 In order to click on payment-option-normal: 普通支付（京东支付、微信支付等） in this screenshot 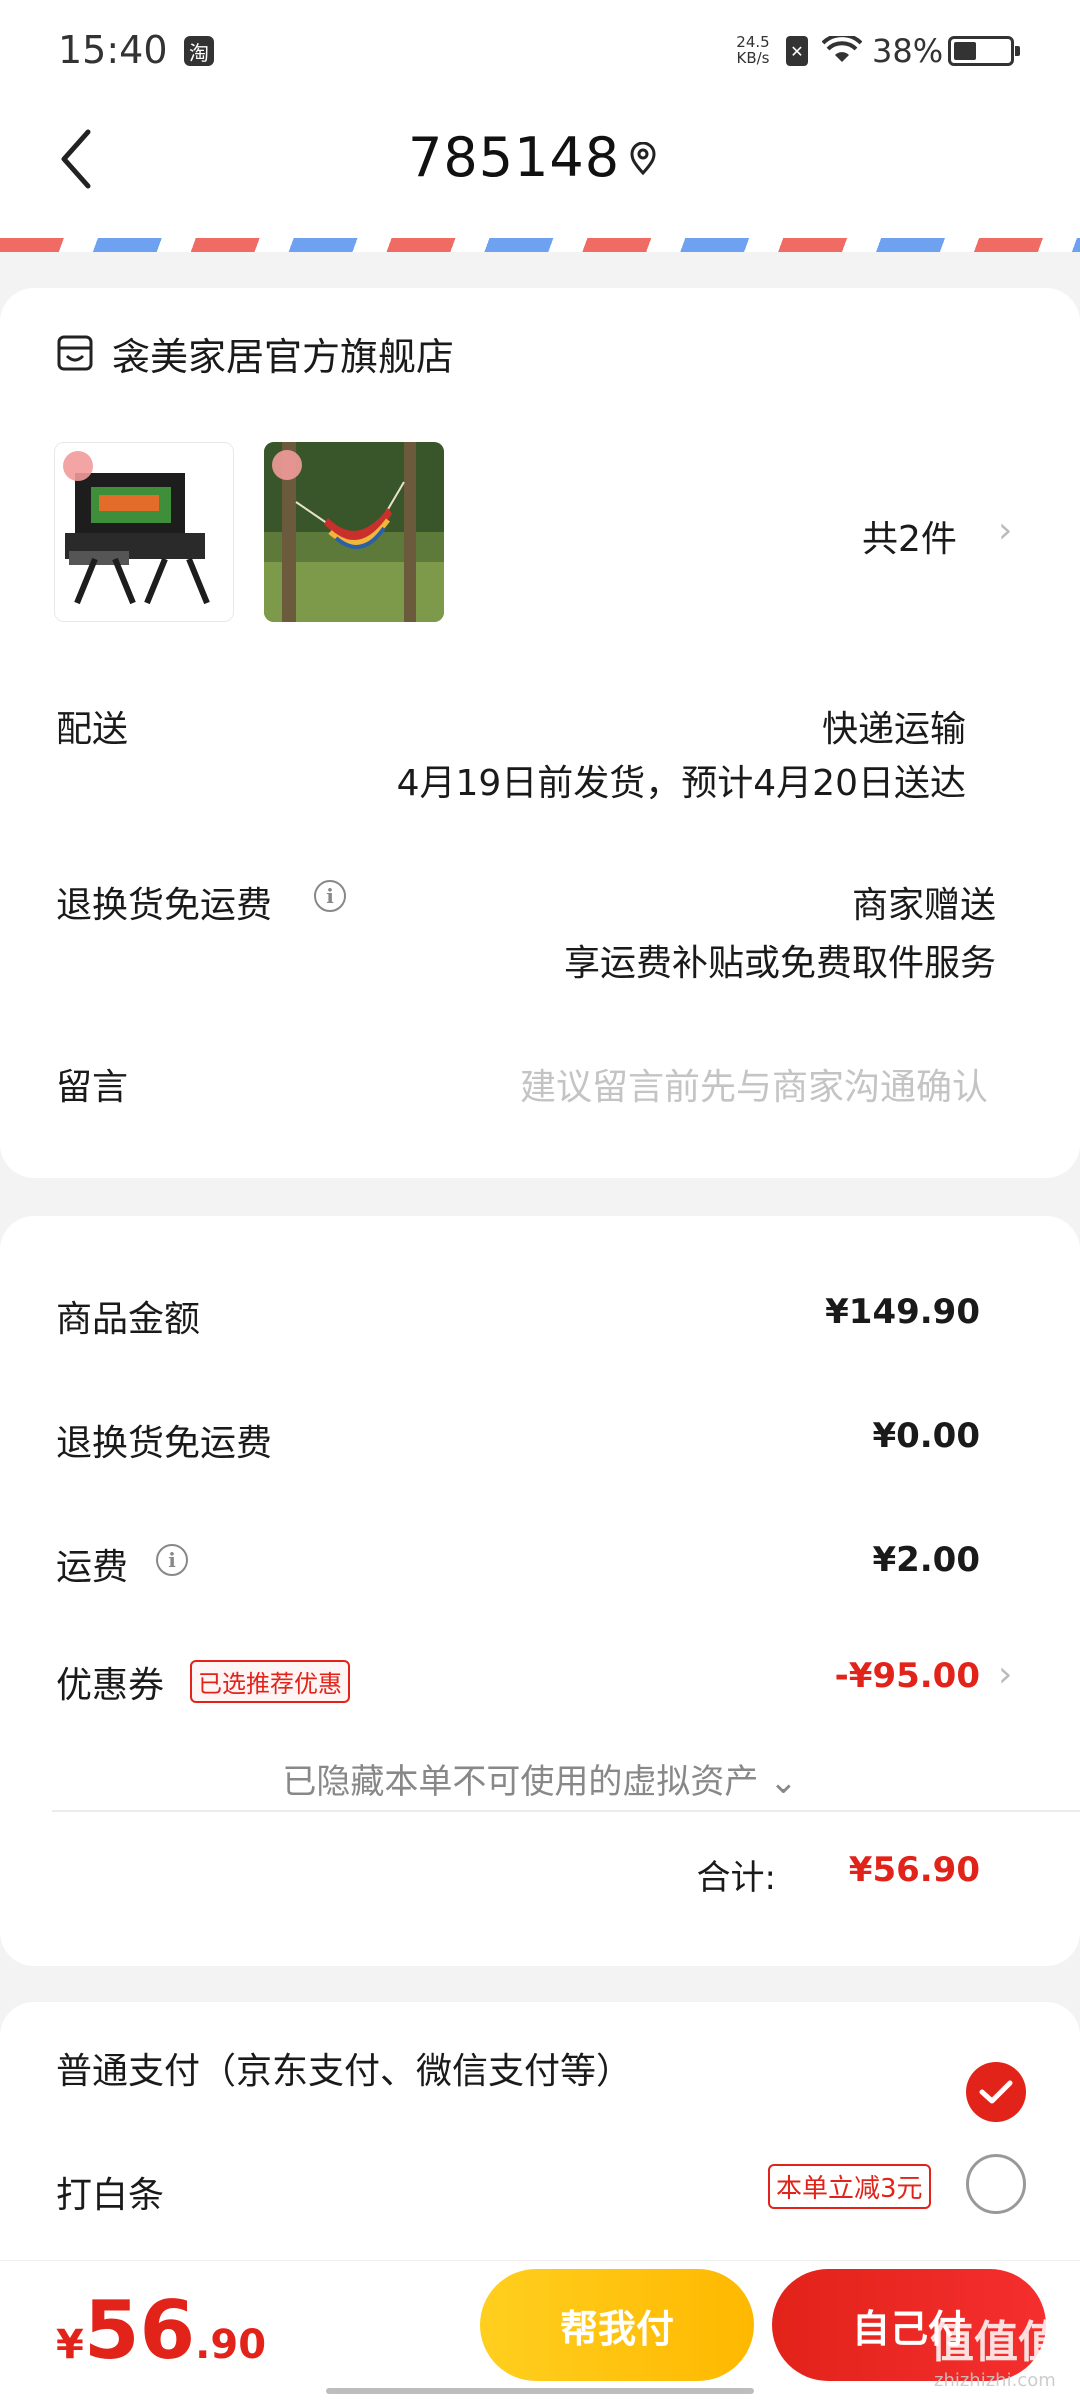, I will do `click(344, 2068)`.